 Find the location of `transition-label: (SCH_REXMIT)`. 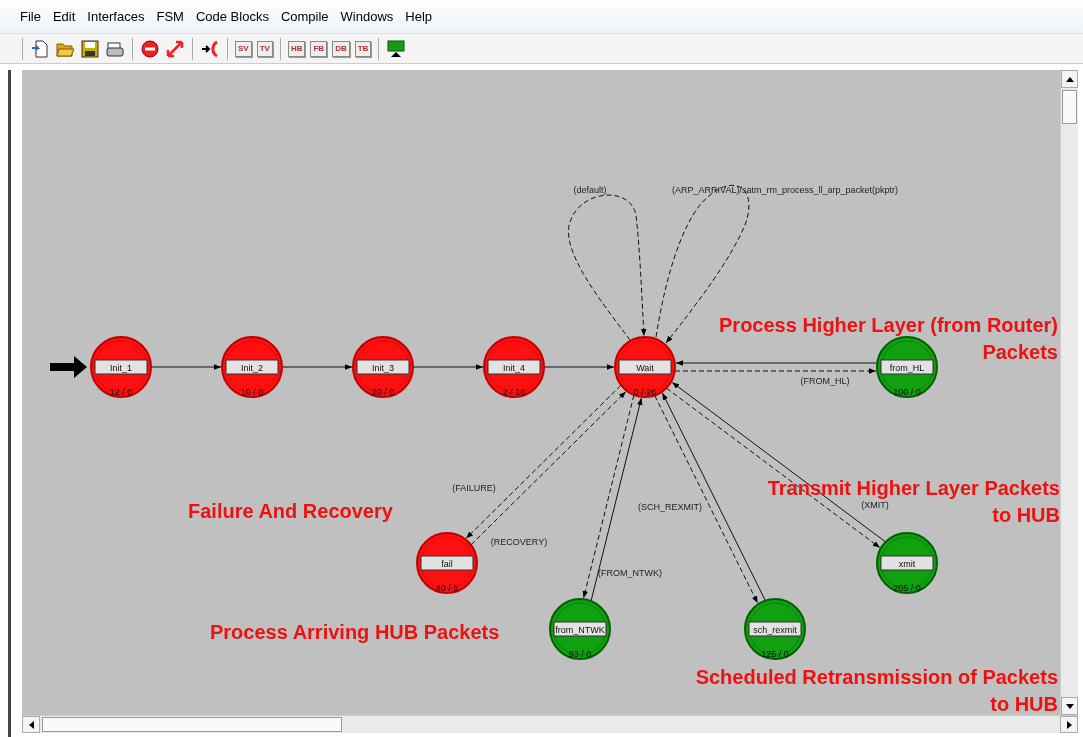

transition-label: (SCH_REXMIT) is located at coordinates (670, 507).